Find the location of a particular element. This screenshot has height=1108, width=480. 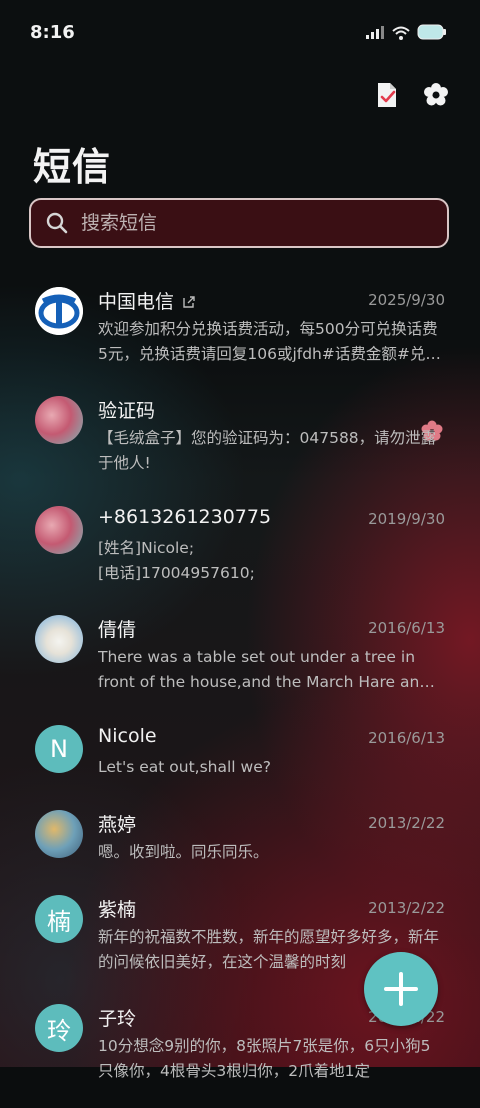

china-telecom-logo is located at coordinates (59, 311).